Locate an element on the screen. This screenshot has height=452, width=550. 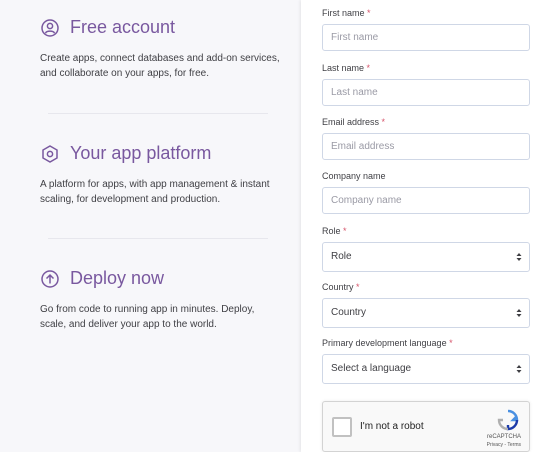
feature-title: Your app platform is located at coordinates (141, 153).